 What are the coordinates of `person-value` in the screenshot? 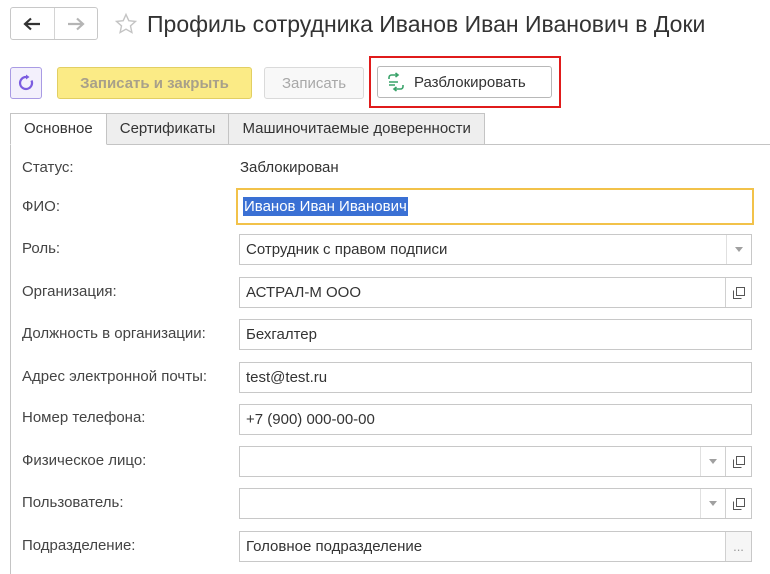 It's located at (470, 461).